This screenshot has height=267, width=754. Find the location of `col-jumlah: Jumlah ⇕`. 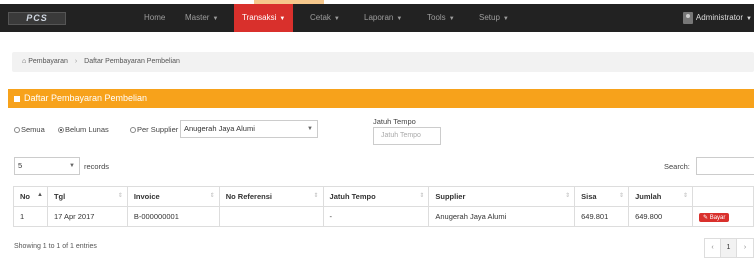

col-jumlah: Jumlah ⇕ is located at coordinates (660, 196).